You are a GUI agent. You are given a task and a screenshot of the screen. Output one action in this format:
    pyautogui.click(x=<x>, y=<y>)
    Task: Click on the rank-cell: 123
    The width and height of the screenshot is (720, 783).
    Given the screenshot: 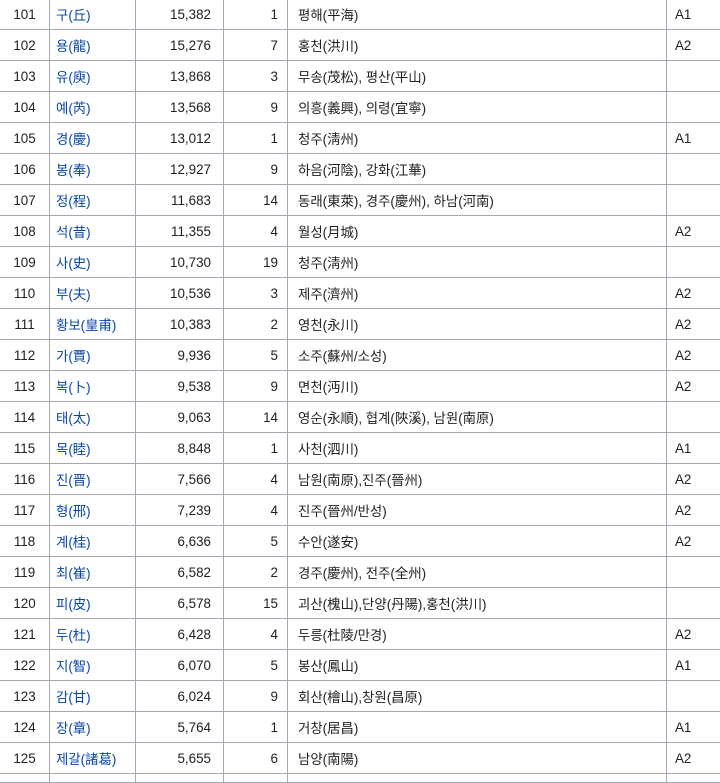 What is the action you would take?
    pyautogui.click(x=25, y=696)
    